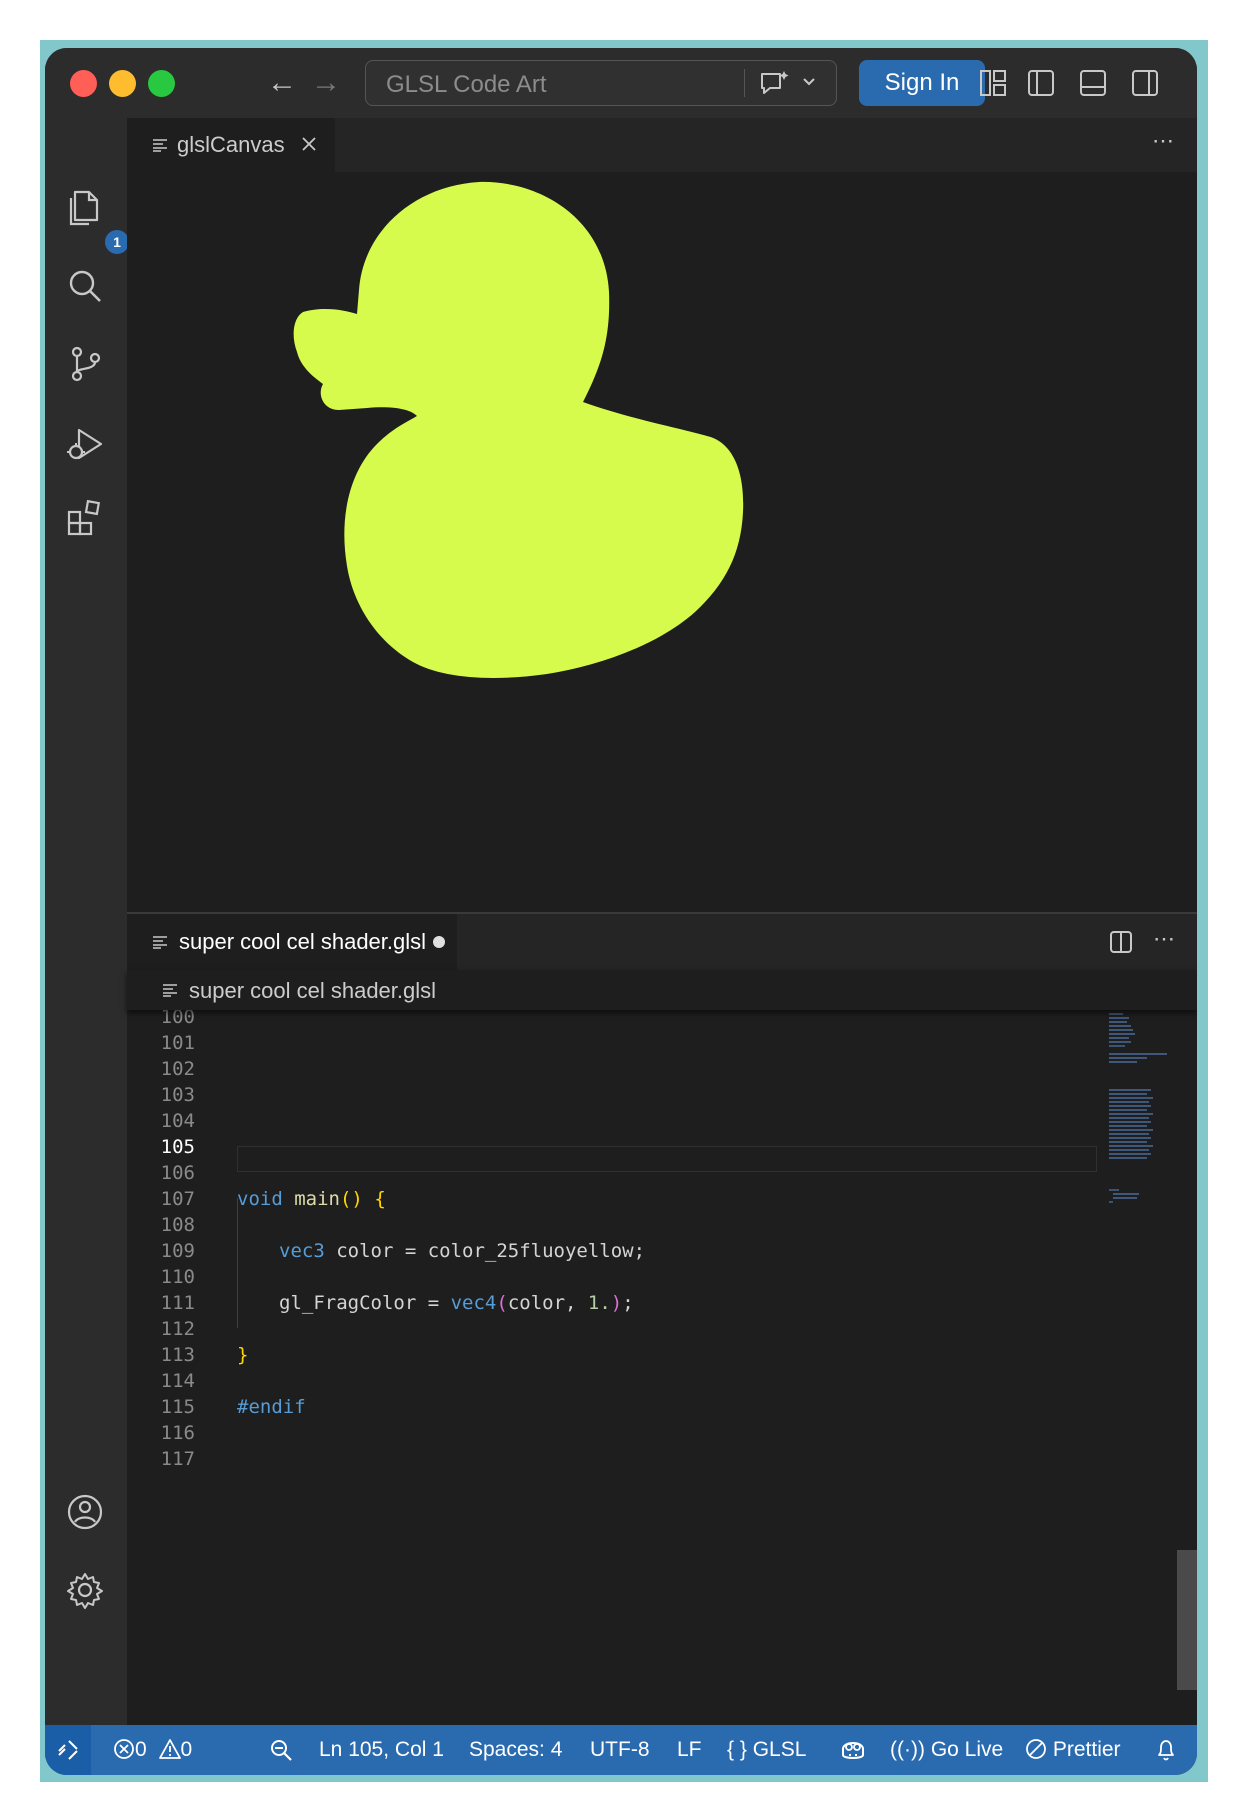 This screenshot has width=1250, height=1820. What do you see at coordinates (466, 84) in the screenshot?
I see `command-center-text: GLSL Code Art` at bounding box center [466, 84].